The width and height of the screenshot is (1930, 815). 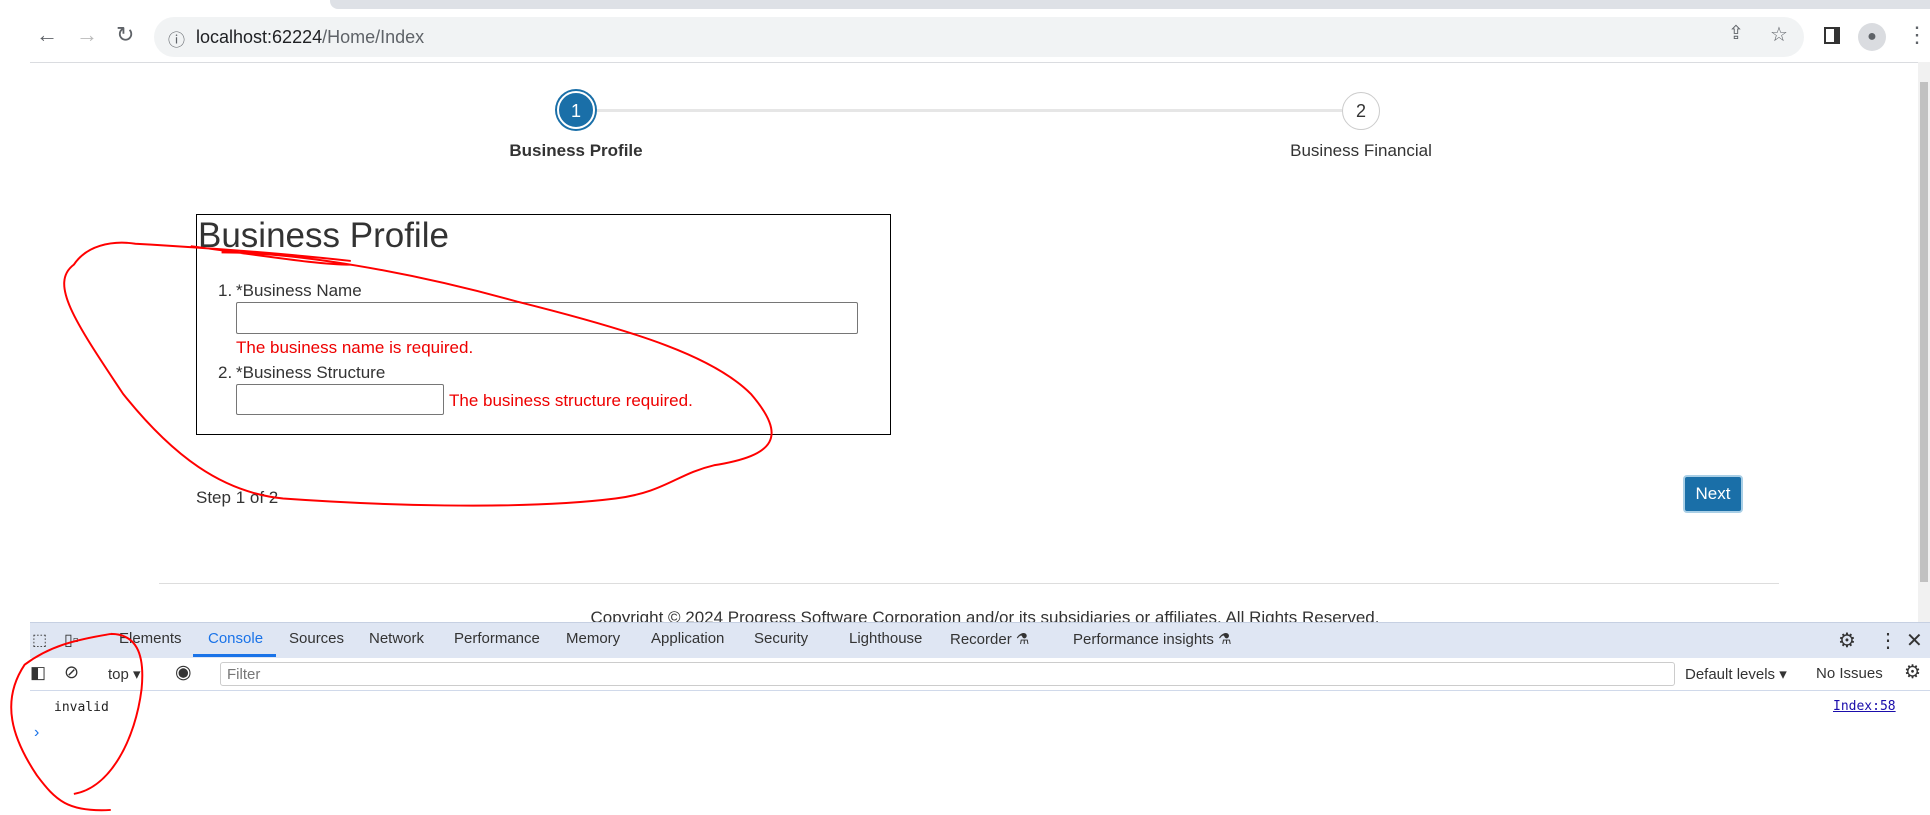 What do you see at coordinates (1152, 639) in the screenshot?
I see `tab-performance-insights: Performance insights ⚗` at bounding box center [1152, 639].